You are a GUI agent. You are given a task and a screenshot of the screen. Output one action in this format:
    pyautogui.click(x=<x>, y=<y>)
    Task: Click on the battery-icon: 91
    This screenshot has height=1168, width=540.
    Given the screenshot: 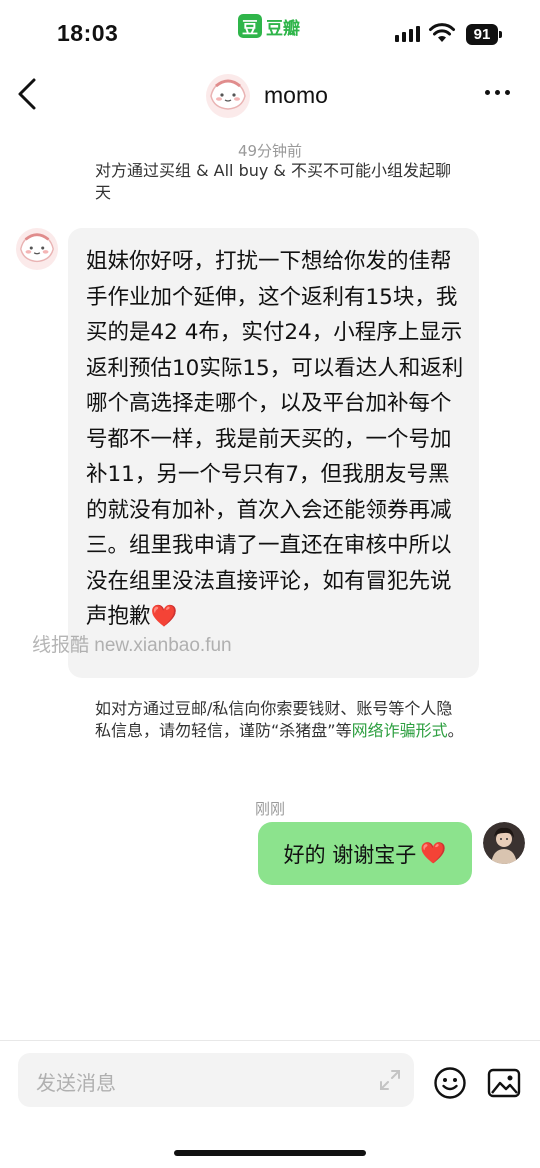 What is the action you would take?
    pyautogui.click(x=485, y=34)
    